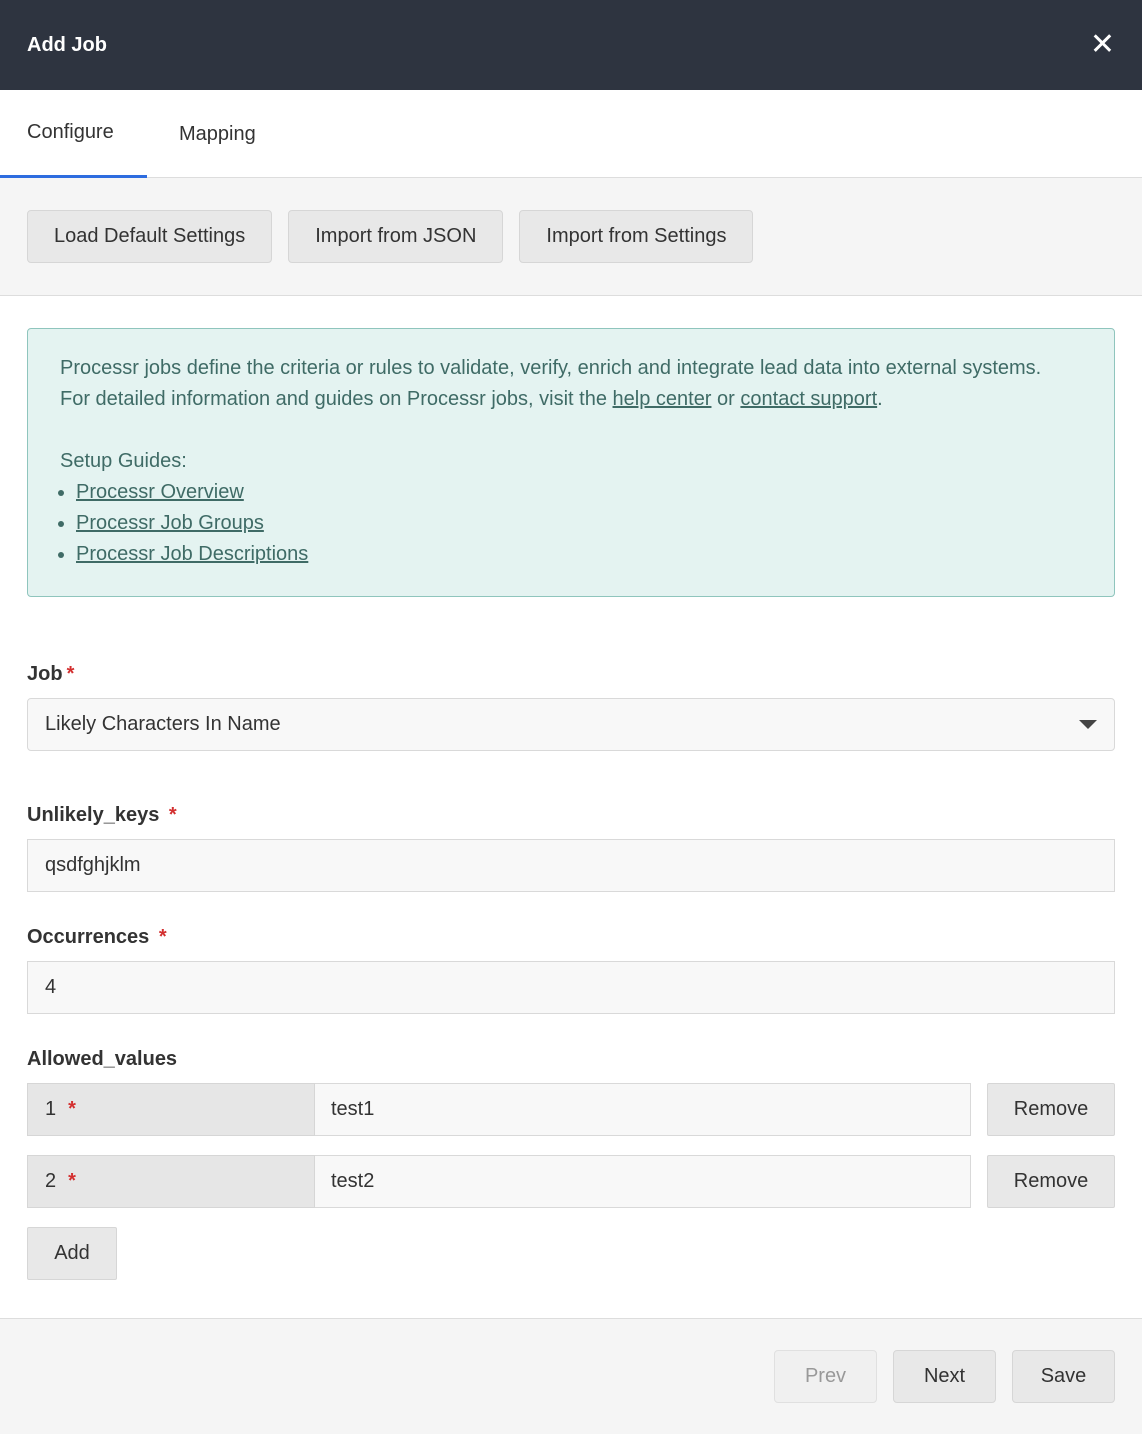 The height and width of the screenshot is (1434, 1142). Describe the element at coordinates (72, 1253) in the screenshot. I see `add-value-button: Add` at that location.